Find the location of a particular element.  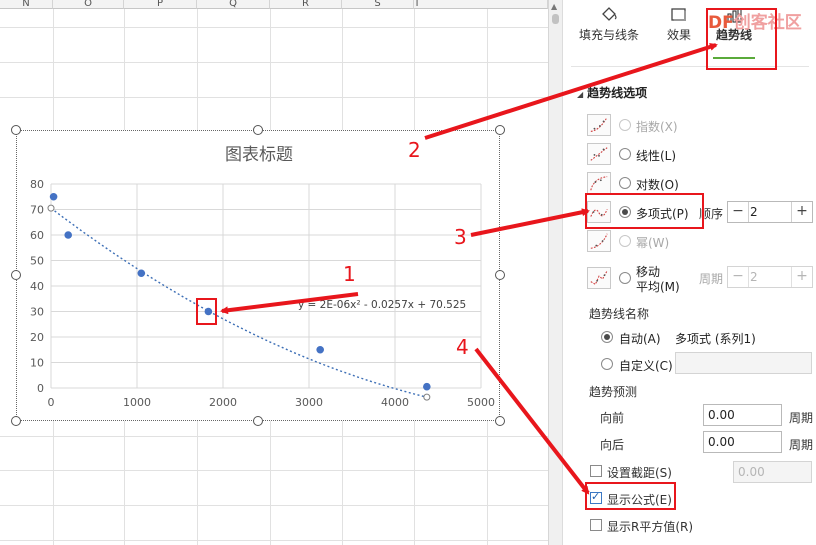

x-tick-label: 1000 is located at coordinates (137, 402).